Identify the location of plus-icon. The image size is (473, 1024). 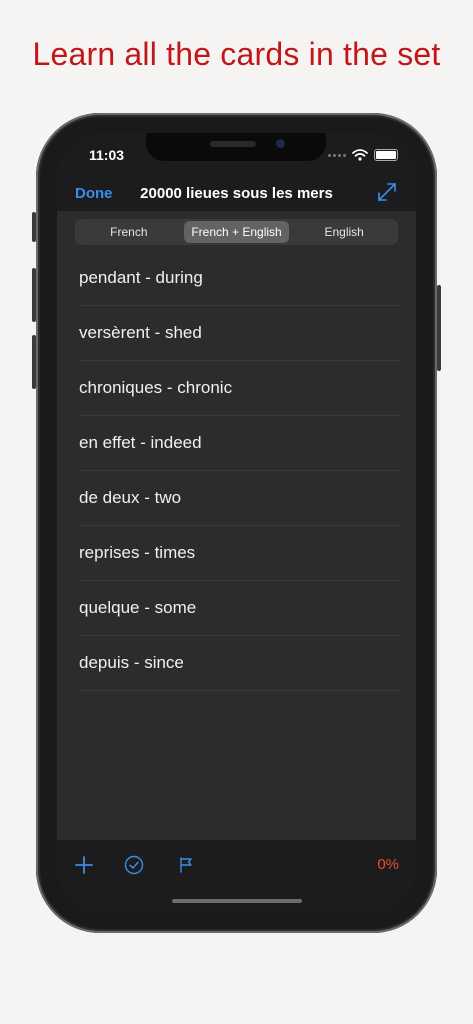
(84, 865).